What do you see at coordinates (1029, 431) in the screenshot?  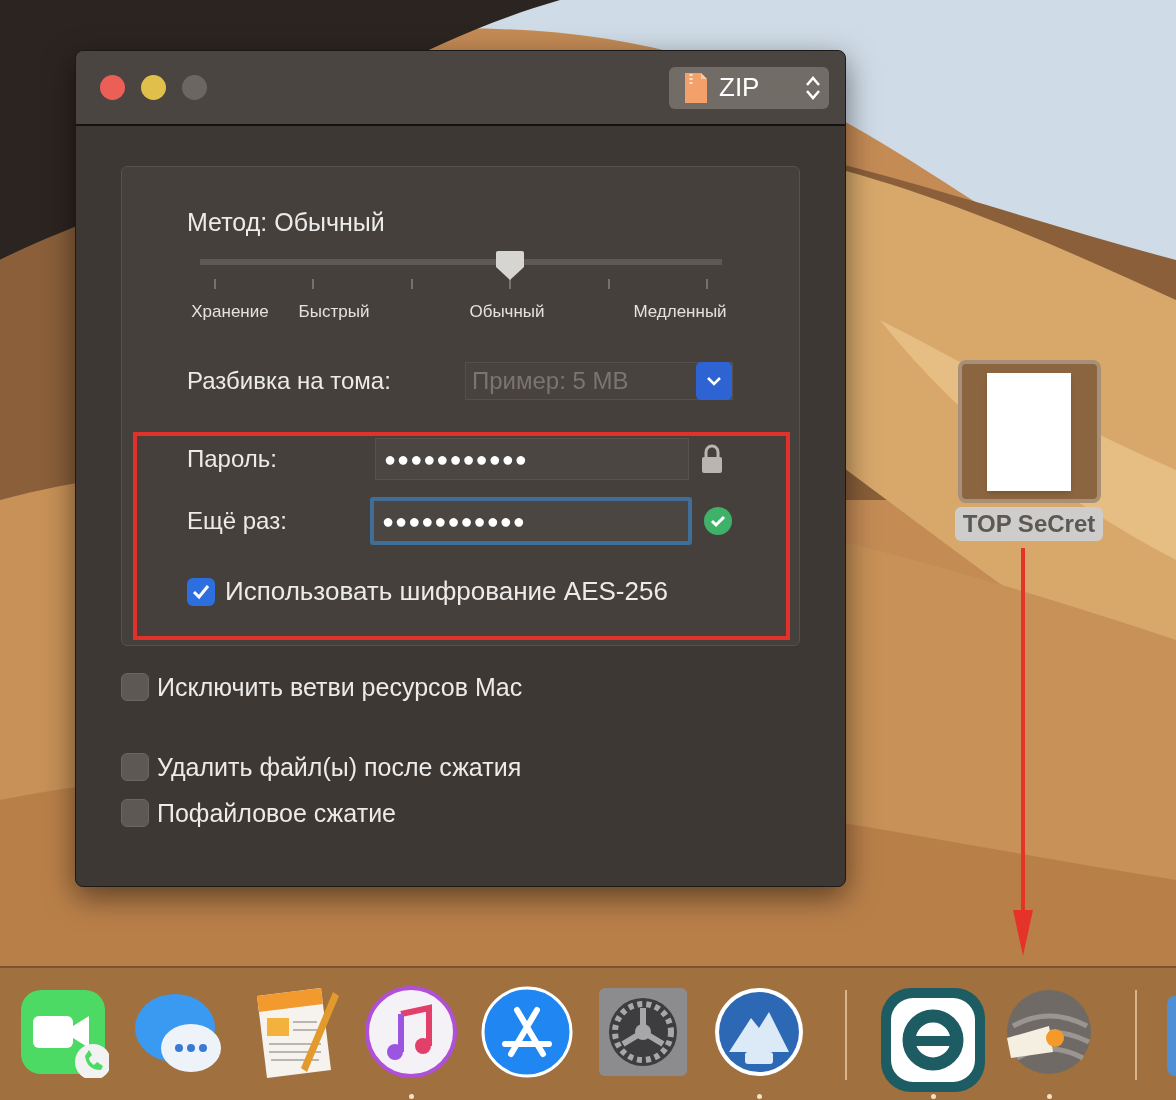 I see `file-thumbnail` at bounding box center [1029, 431].